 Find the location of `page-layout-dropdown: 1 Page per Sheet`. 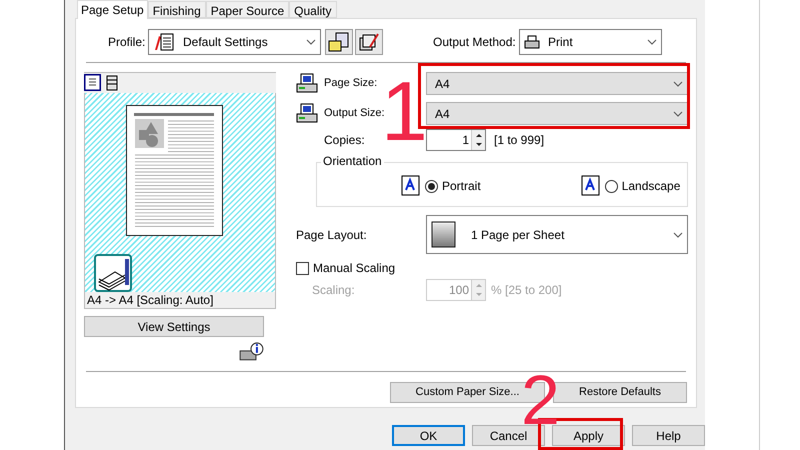

page-layout-dropdown: 1 Page per Sheet is located at coordinates (557, 234).